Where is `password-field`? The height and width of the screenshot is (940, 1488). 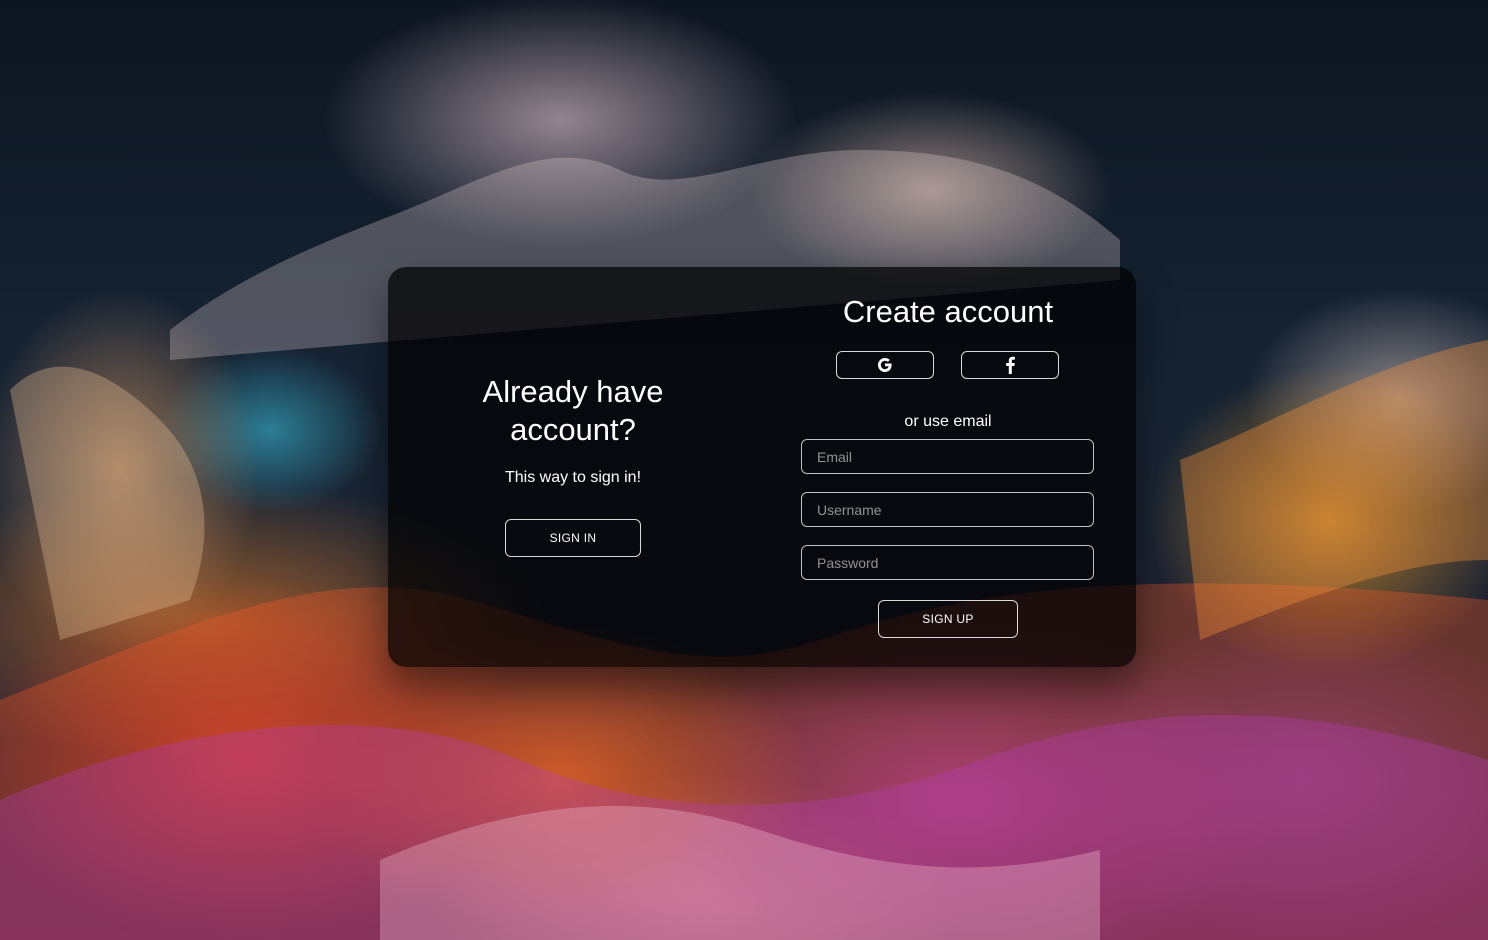
password-field is located at coordinates (947, 562).